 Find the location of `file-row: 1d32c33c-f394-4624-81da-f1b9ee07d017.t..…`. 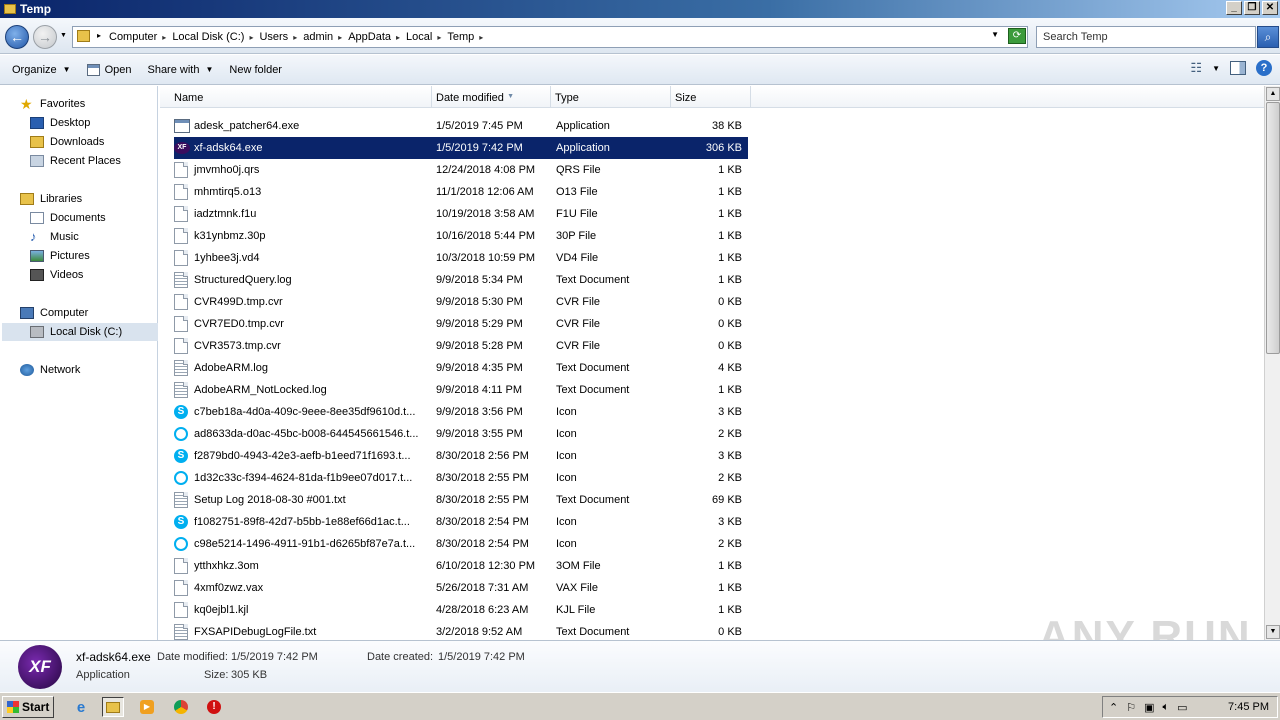

file-row: 1d32c33c-f394-4624-81da-f1b9ee07d017.t..… is located at coordinates (461, 478).